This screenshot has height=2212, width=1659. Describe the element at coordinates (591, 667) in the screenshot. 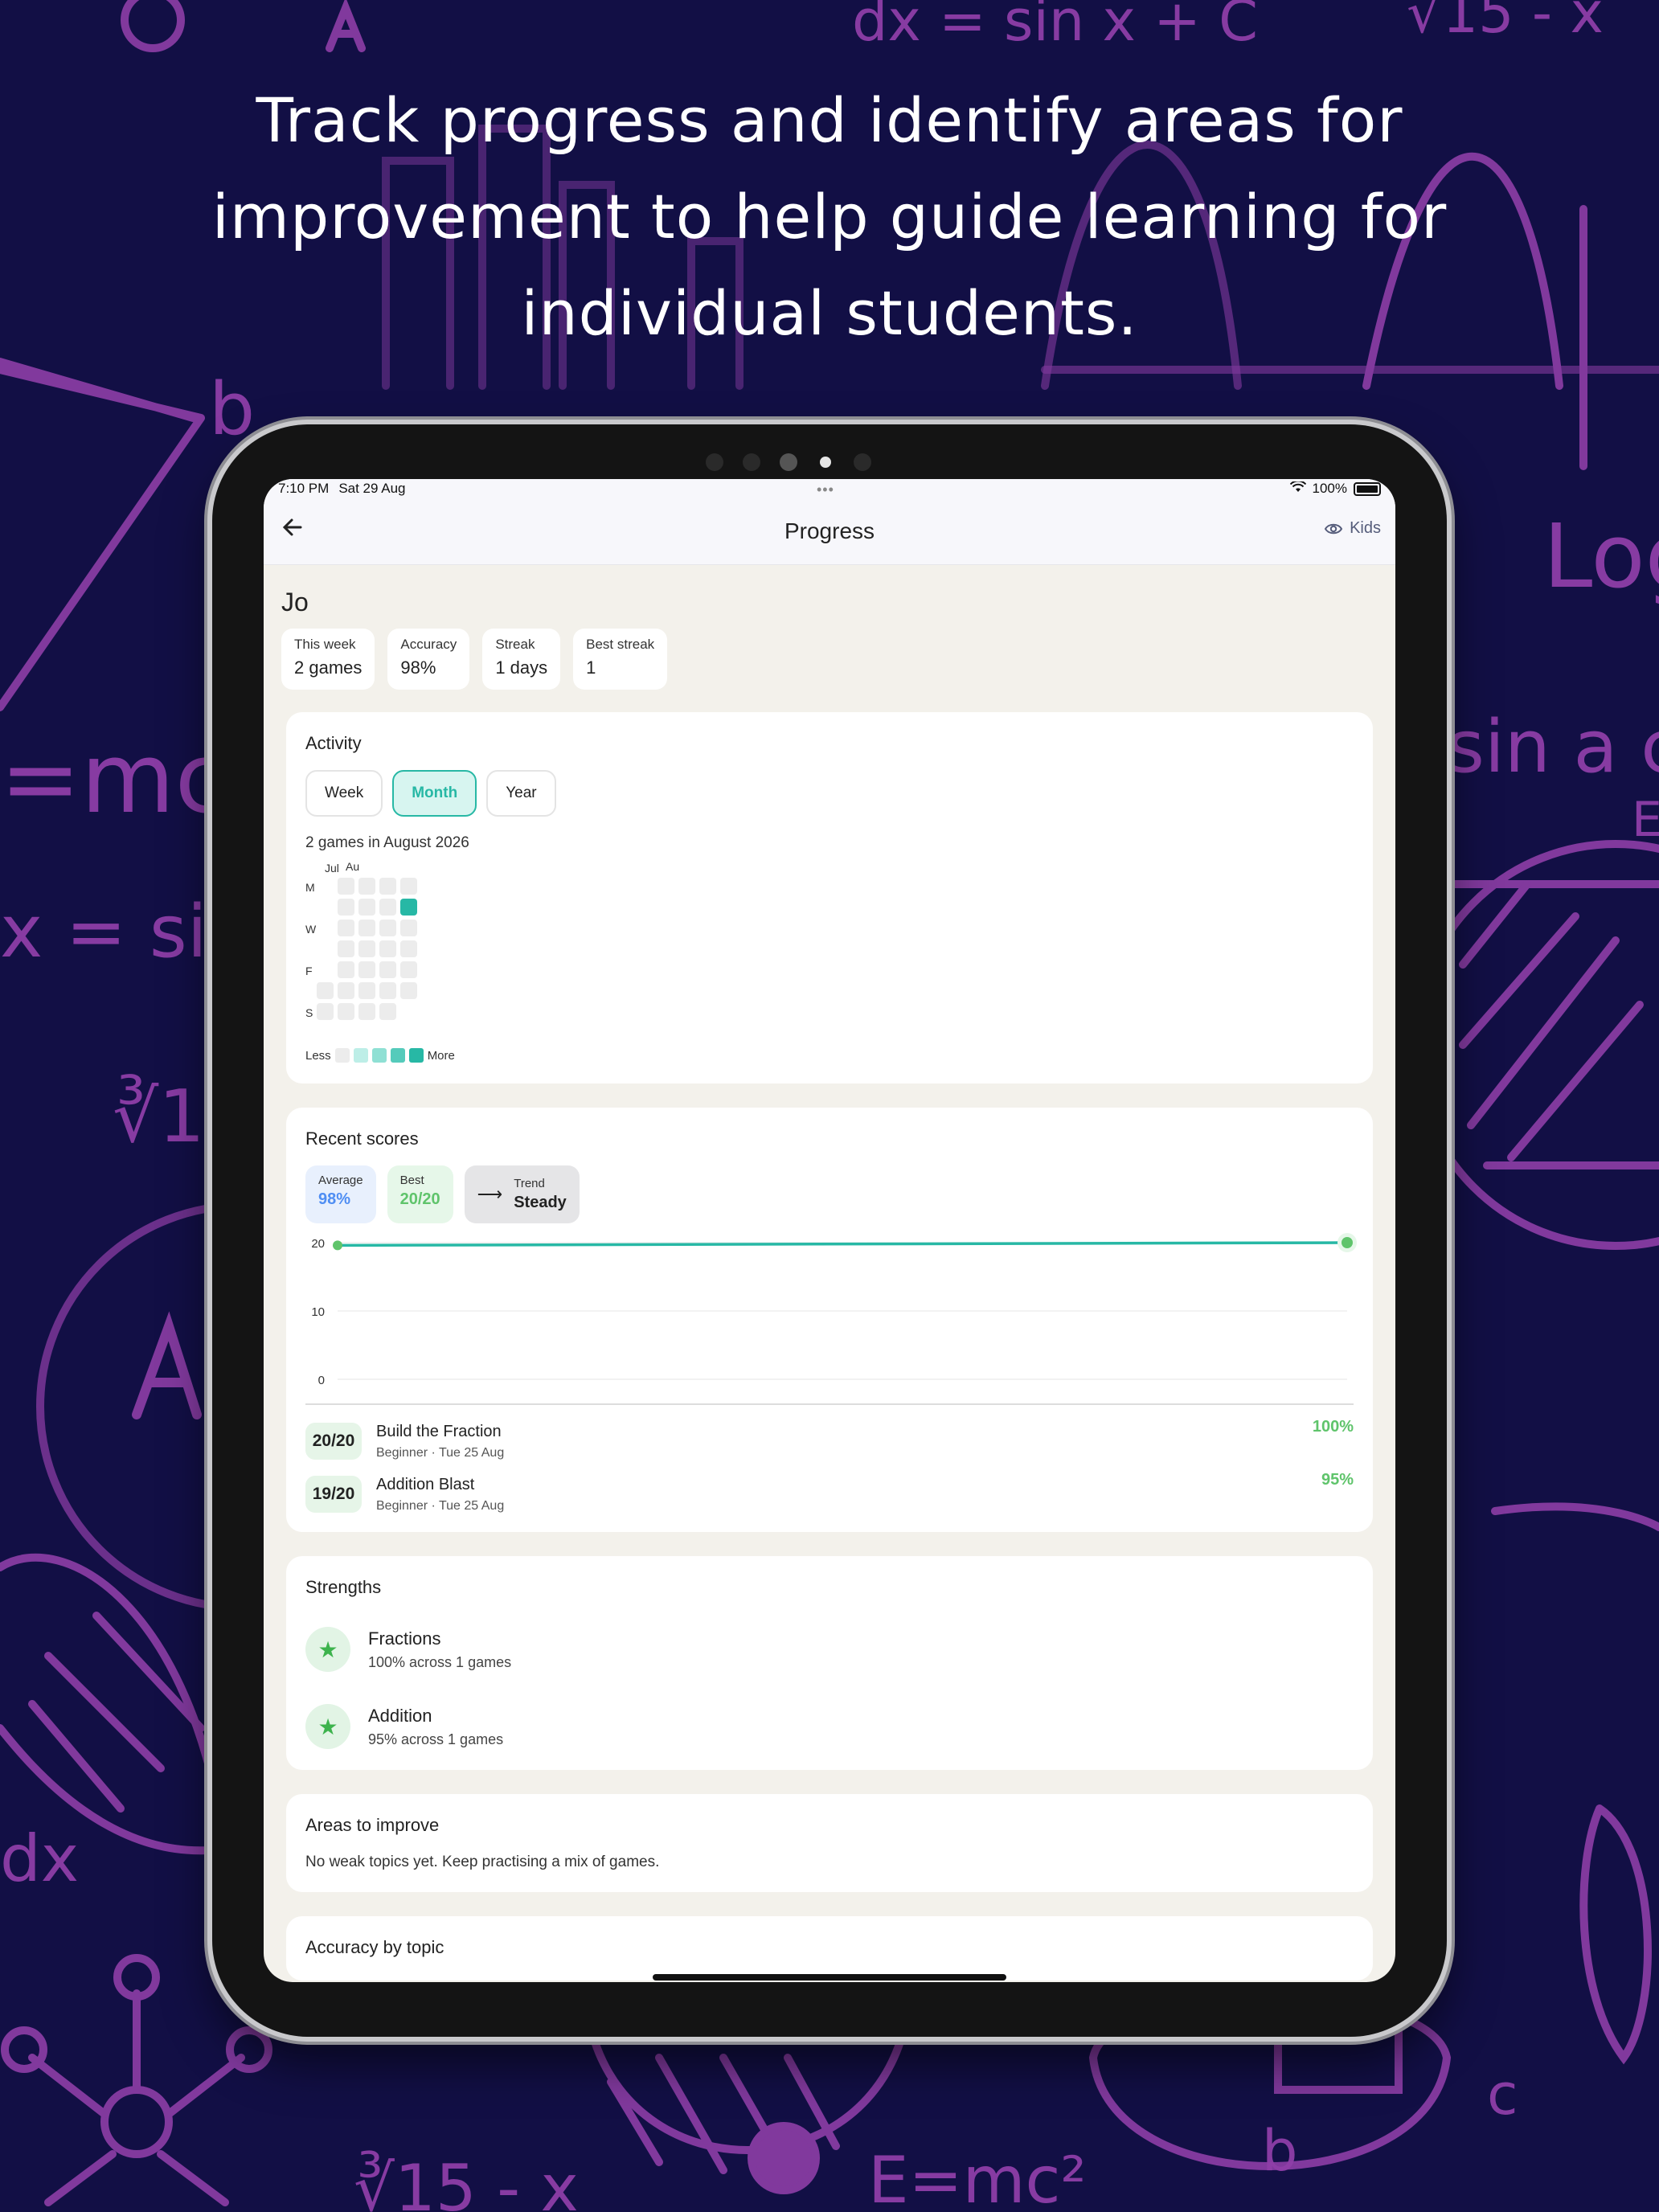

I see `stat-value: 1` at that location.